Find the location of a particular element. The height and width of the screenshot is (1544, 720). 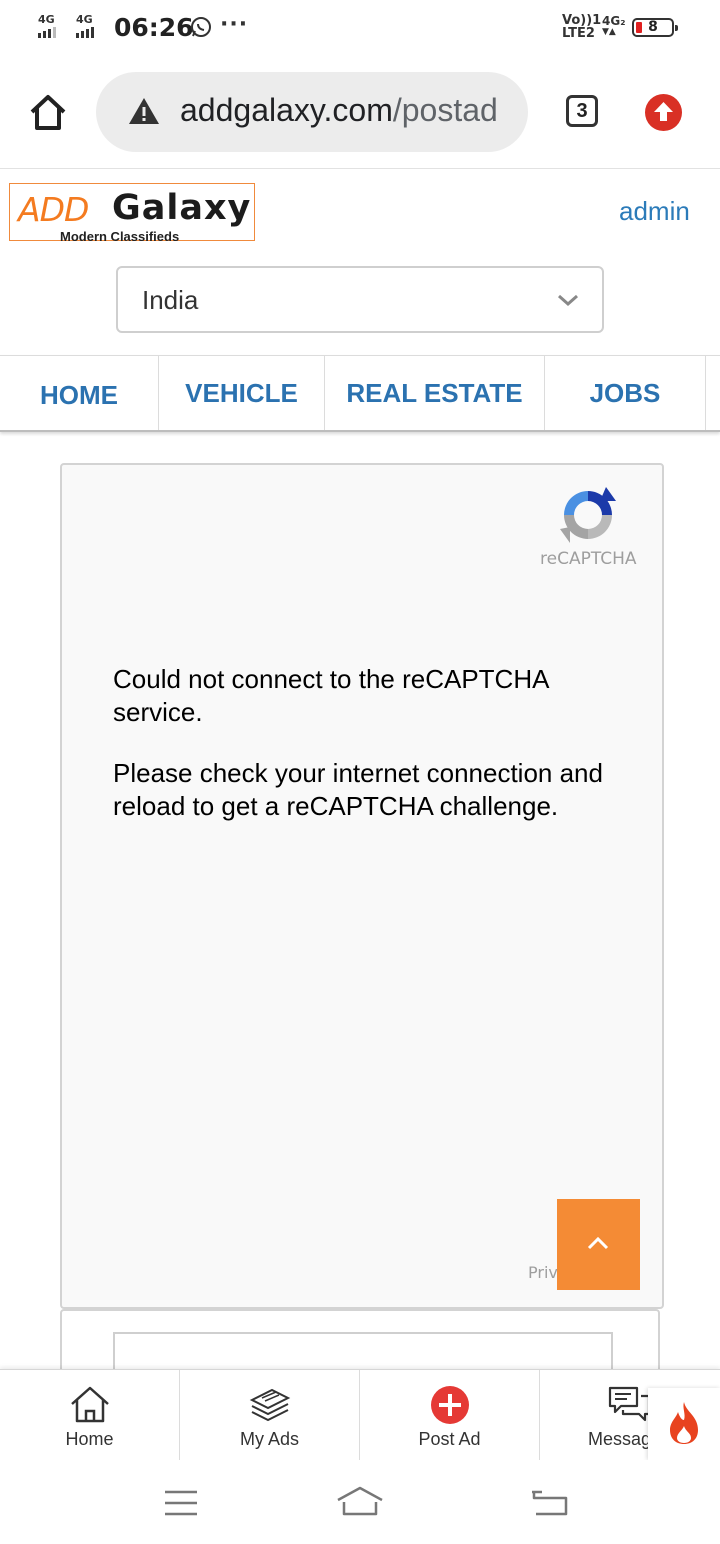

nav-item-label: HOME is located at coordinates (79, 394).